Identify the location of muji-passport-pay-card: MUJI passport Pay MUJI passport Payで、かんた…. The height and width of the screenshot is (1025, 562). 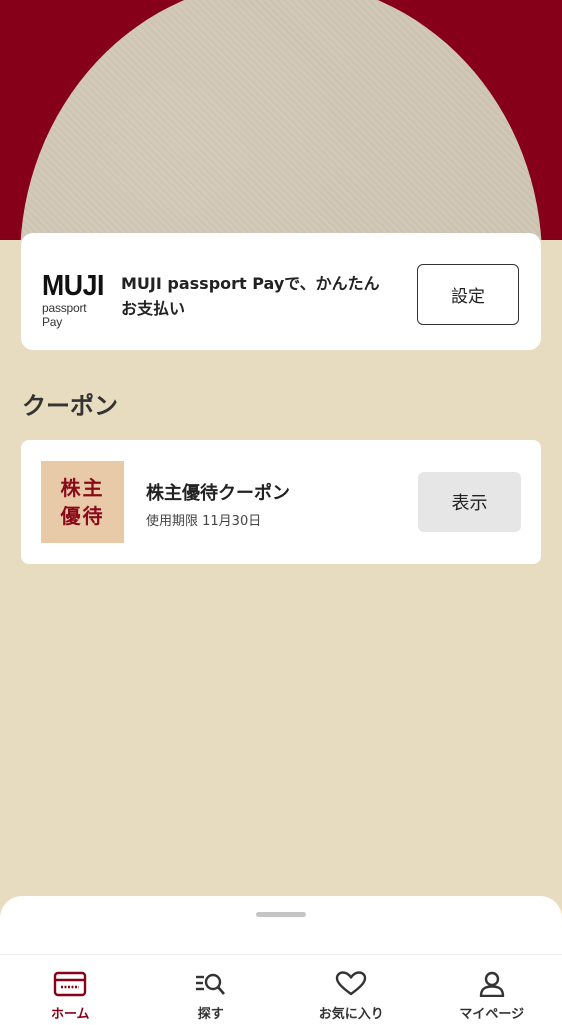
(281, 291).